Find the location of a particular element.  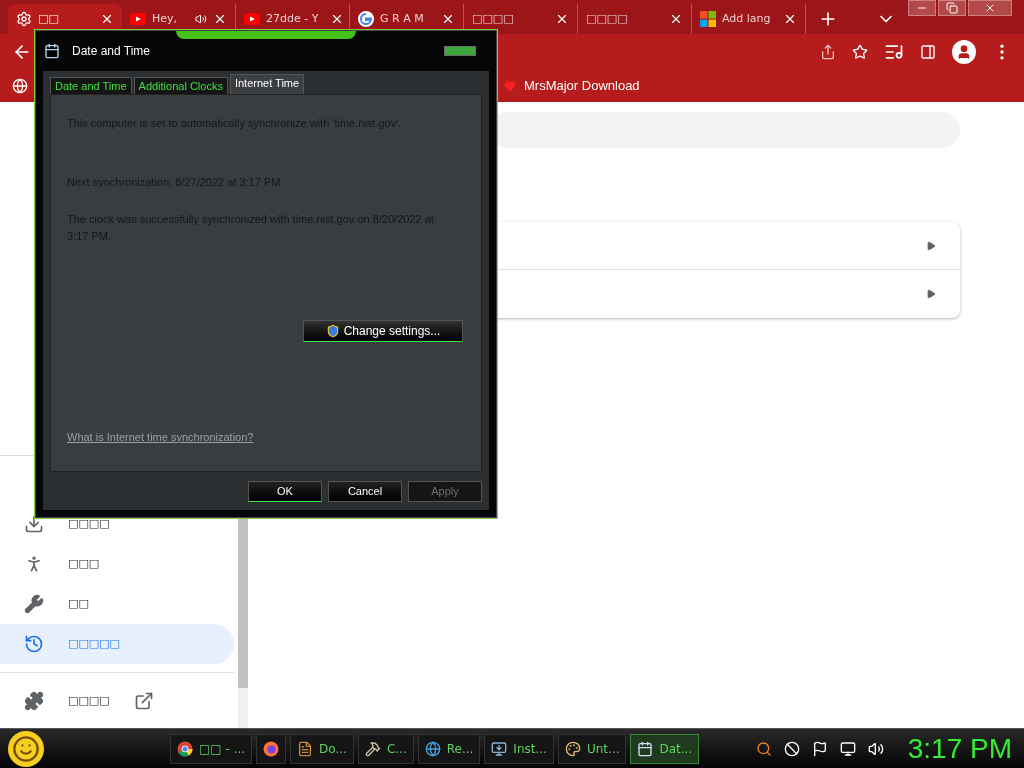

star-icon is located at coordinates (860, 52).